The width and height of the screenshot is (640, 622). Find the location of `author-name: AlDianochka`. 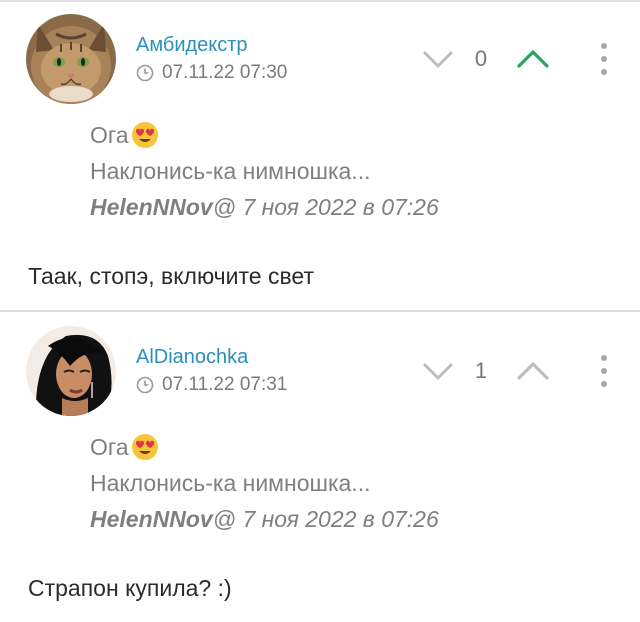

author-name: AlDianochka is located at coordinates (192, 357).